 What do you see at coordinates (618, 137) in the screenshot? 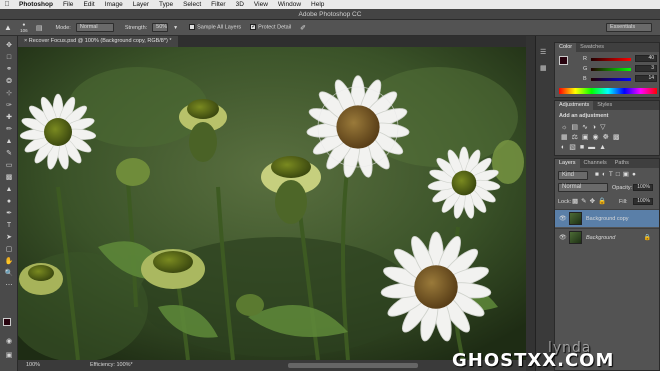
I see `color-lookup-icon: ▩` at bounding box center [618, 137].